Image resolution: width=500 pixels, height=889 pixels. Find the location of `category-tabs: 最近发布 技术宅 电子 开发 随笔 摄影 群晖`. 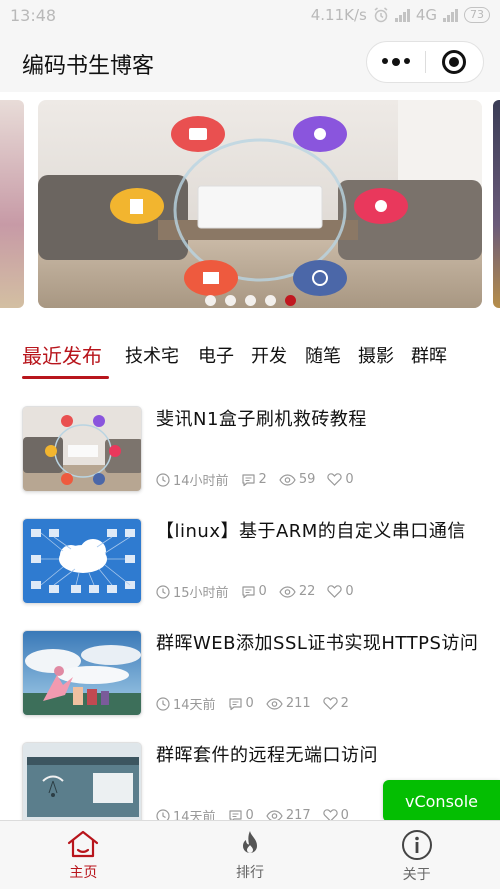

category-tabs: 最近发布 技术宅 电子 开发 随笔 摄影 群晖 is located at coordinates (250, 353).